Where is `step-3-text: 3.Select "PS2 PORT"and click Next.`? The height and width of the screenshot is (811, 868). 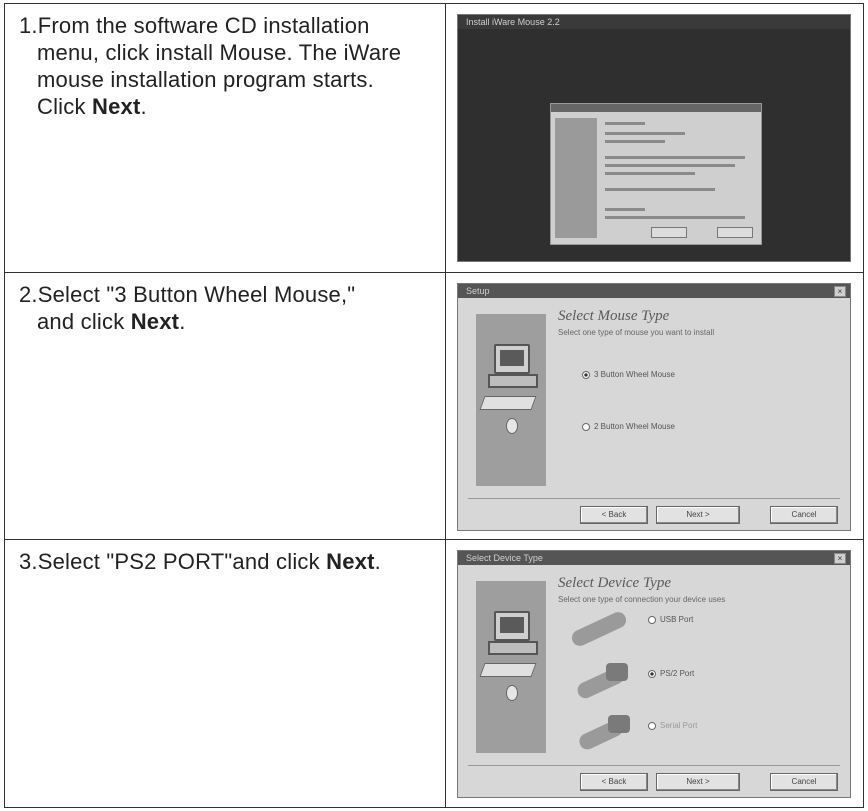
step-3-text: 3.Select "PS2 PORT"and click Next. is located at coordinates (224, 561).